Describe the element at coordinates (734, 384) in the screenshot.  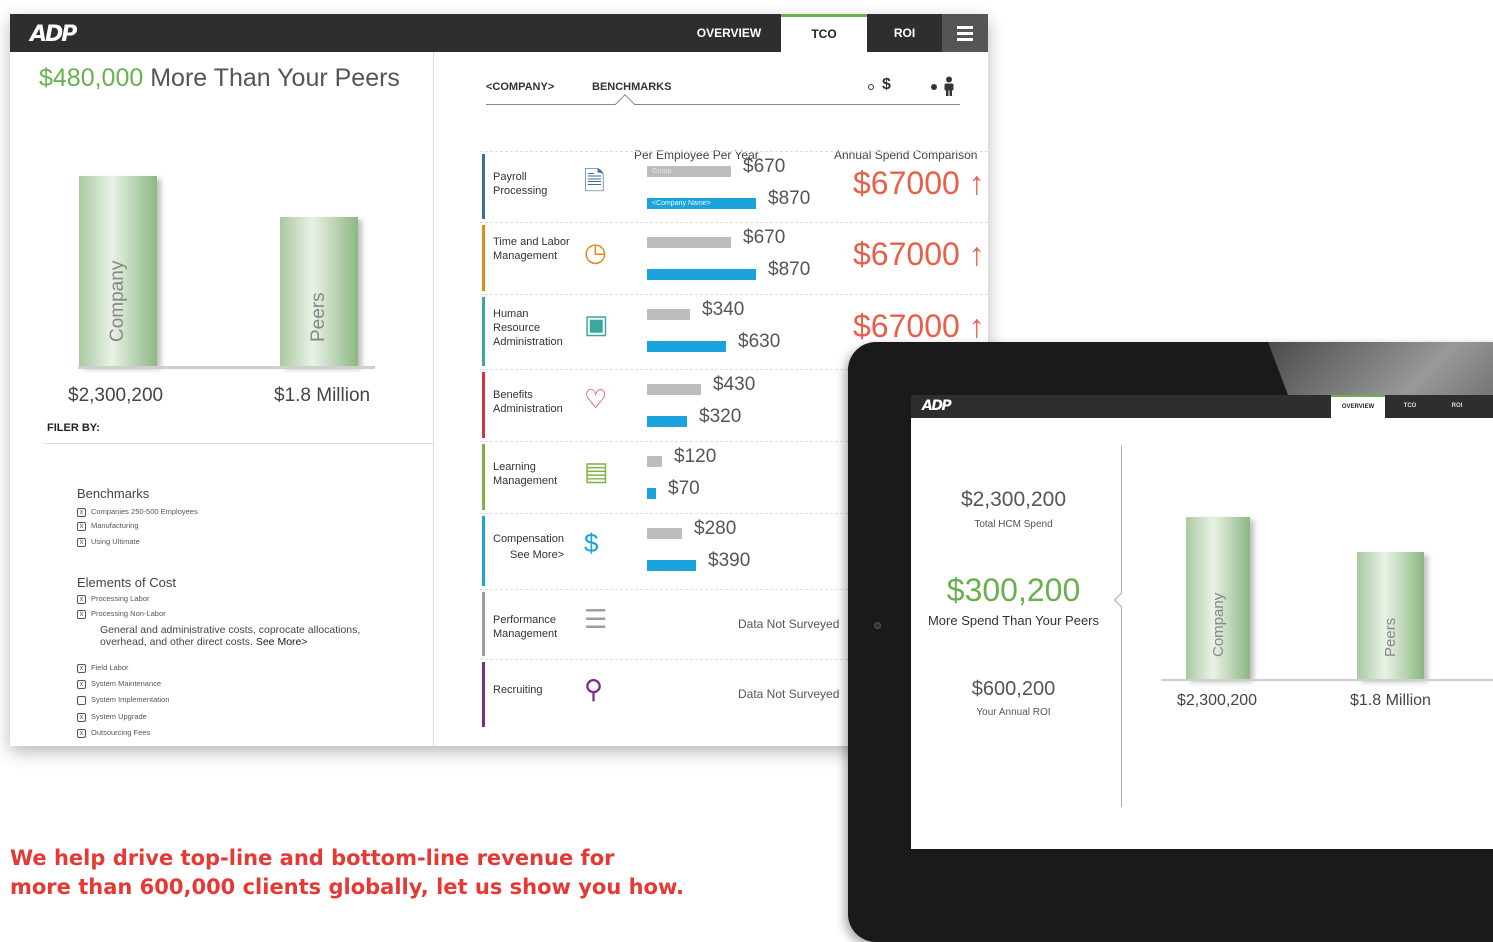
I see `group-value: $430` at that location.